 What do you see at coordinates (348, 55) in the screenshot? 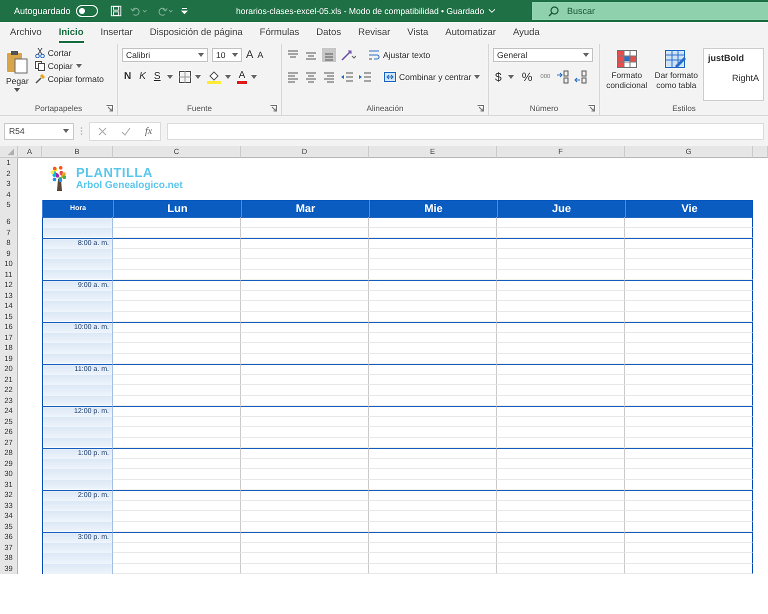
I see `orientation-icon` at bounding box center [348, 55].